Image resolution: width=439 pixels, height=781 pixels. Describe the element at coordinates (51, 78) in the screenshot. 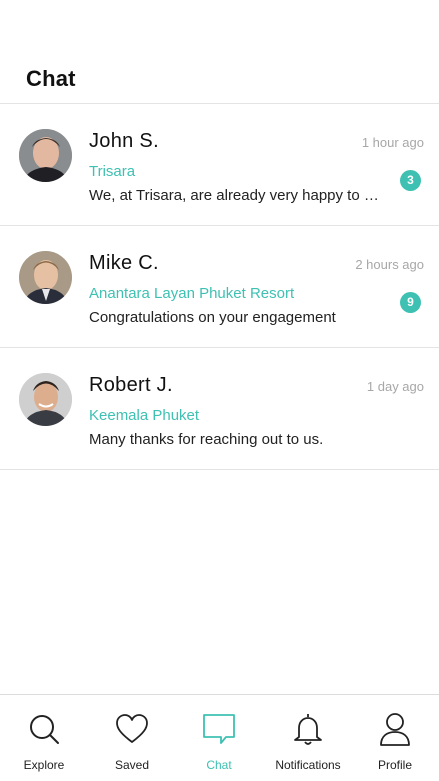

I see `page-title: Chat` at that location.